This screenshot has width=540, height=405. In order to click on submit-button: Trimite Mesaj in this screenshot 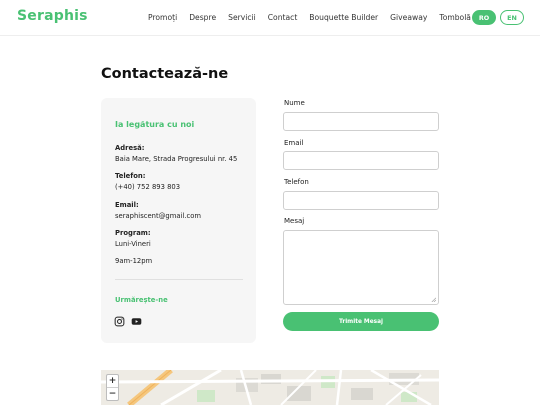, I will do `click(361, 321)`.